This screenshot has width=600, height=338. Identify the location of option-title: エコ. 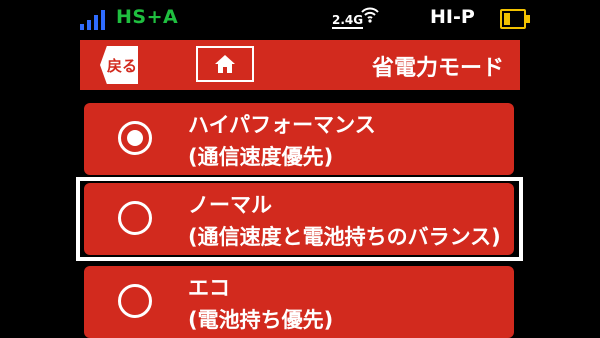
(209, 288).